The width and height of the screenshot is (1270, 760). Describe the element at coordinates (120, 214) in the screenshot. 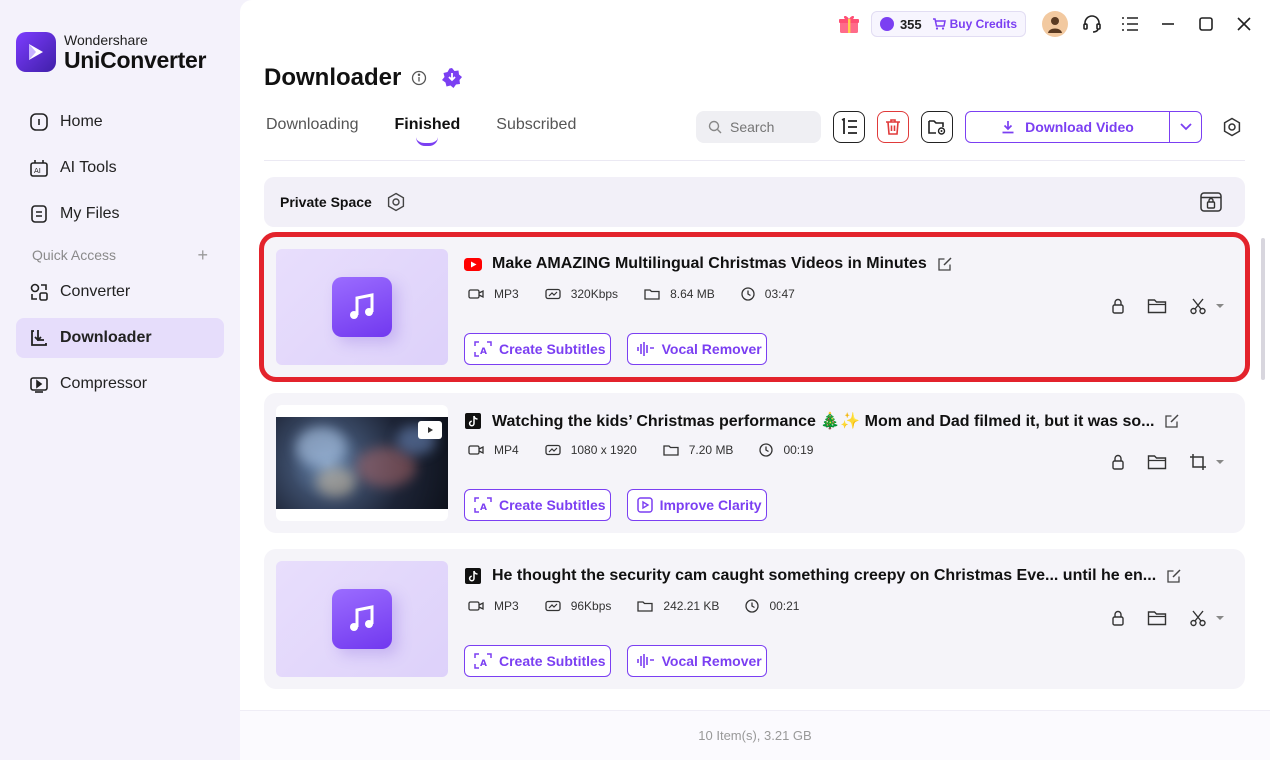

I see `sidebar-item-my-files: My Files` at that location.